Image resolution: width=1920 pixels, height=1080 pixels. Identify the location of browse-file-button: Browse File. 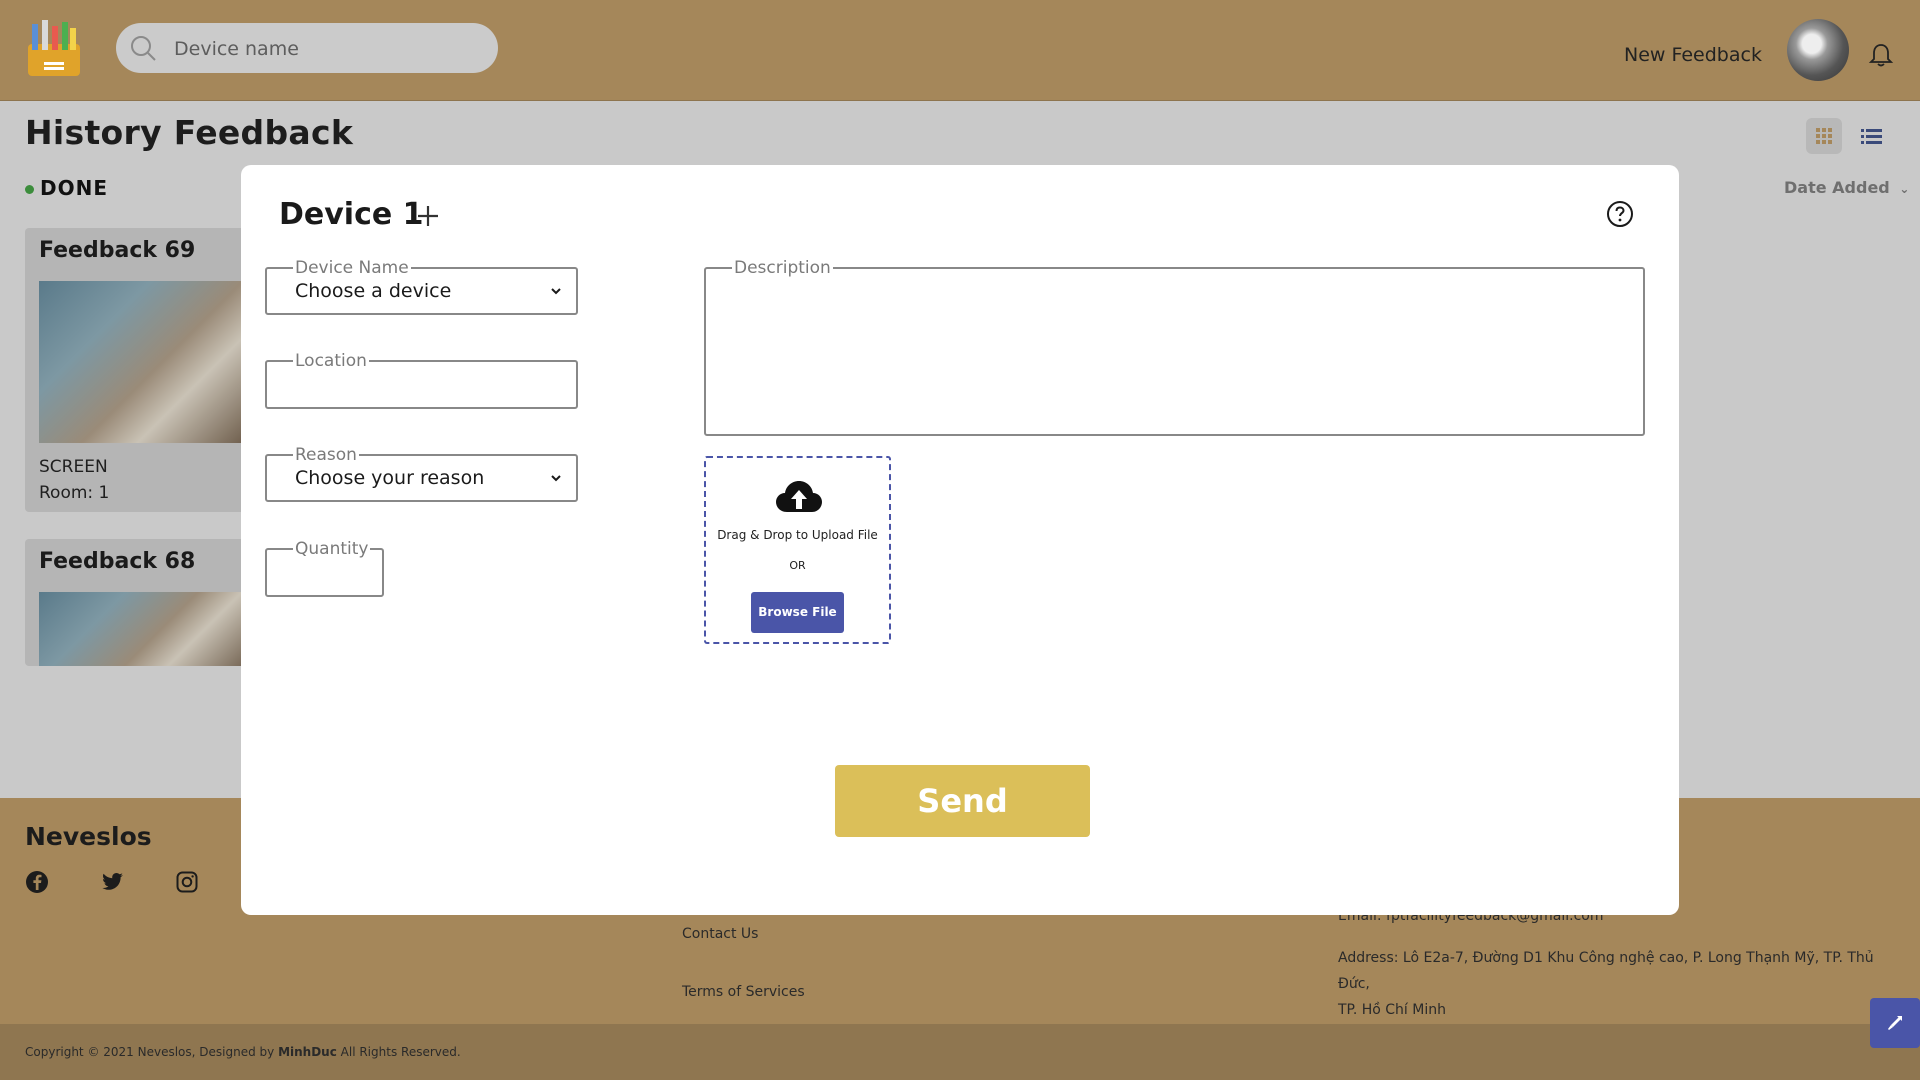
(797, 612).